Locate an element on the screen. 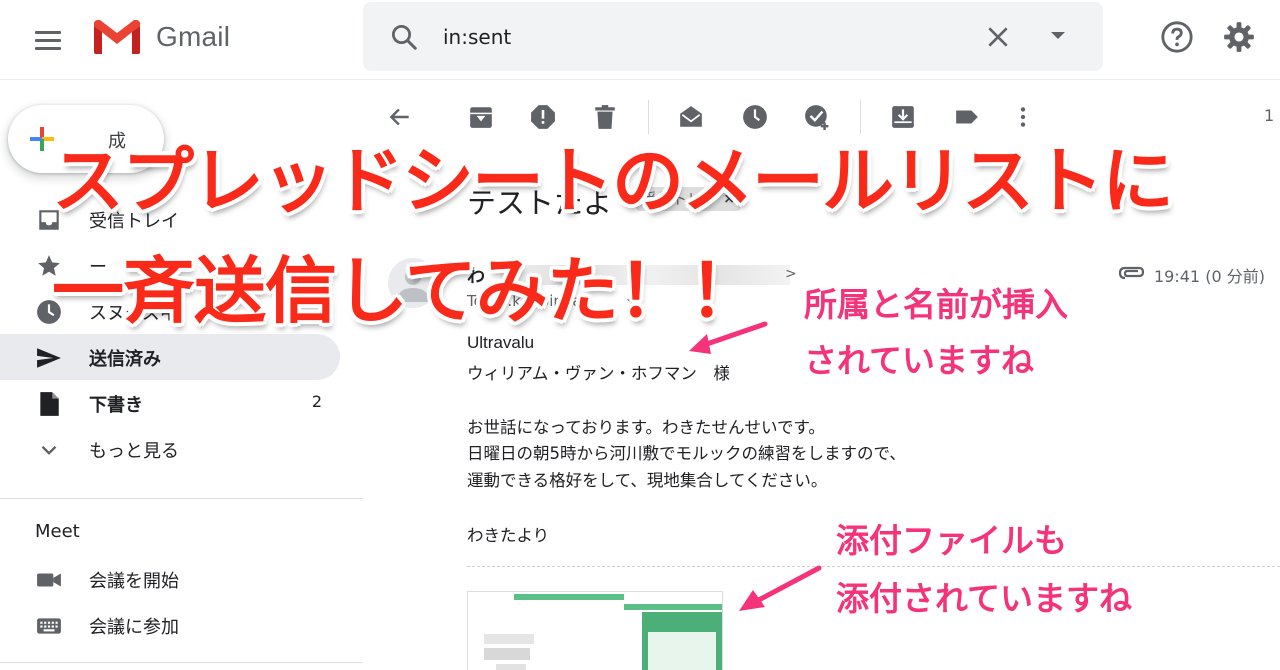 The width and height of the screenshot is (1280, 670). sidebar-item-join-meeting: 会議に参加 is located at coordinates (170, 625).